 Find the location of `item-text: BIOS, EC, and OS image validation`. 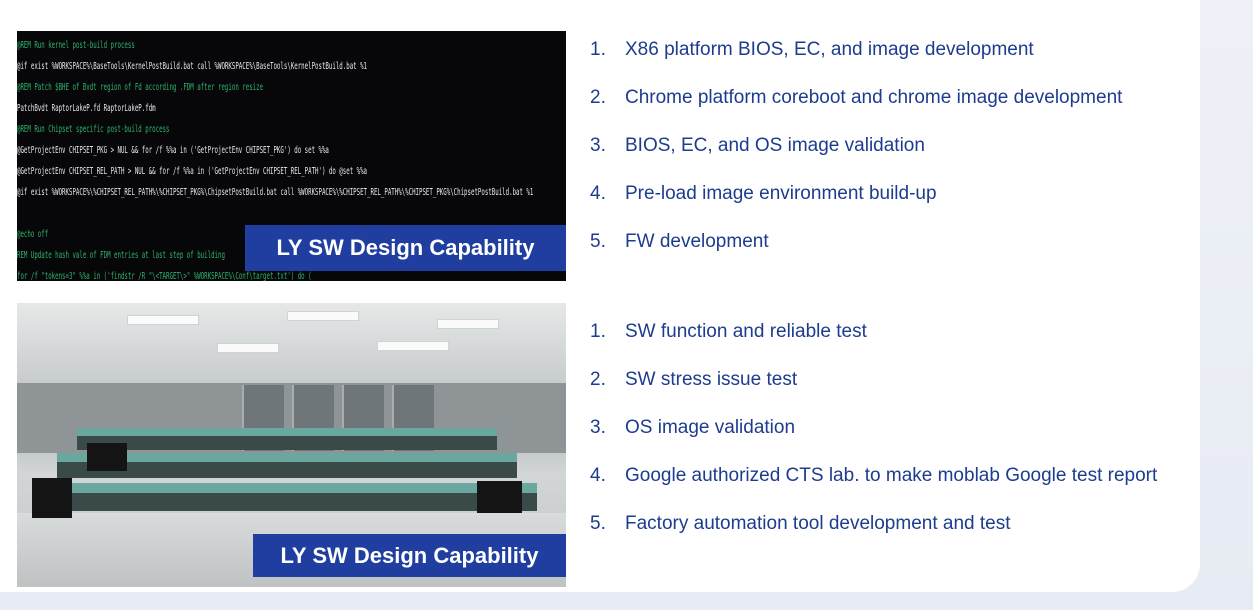

item-text: BIOS, EC, and OS image validation is located at coordinates (775, 145).